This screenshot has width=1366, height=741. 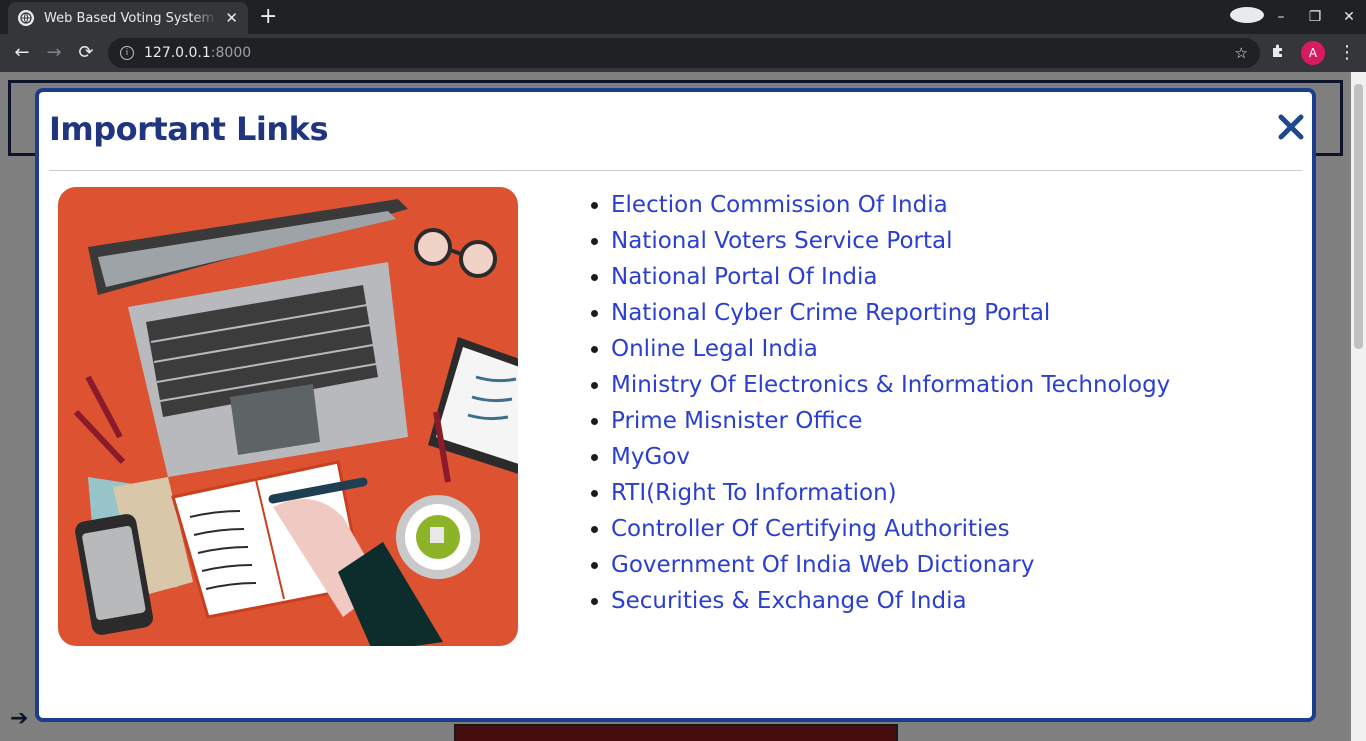 What do you see at coordinates (26, 18) in the screenshot?
I see `globe-icon` at bounding box center [26, 18].